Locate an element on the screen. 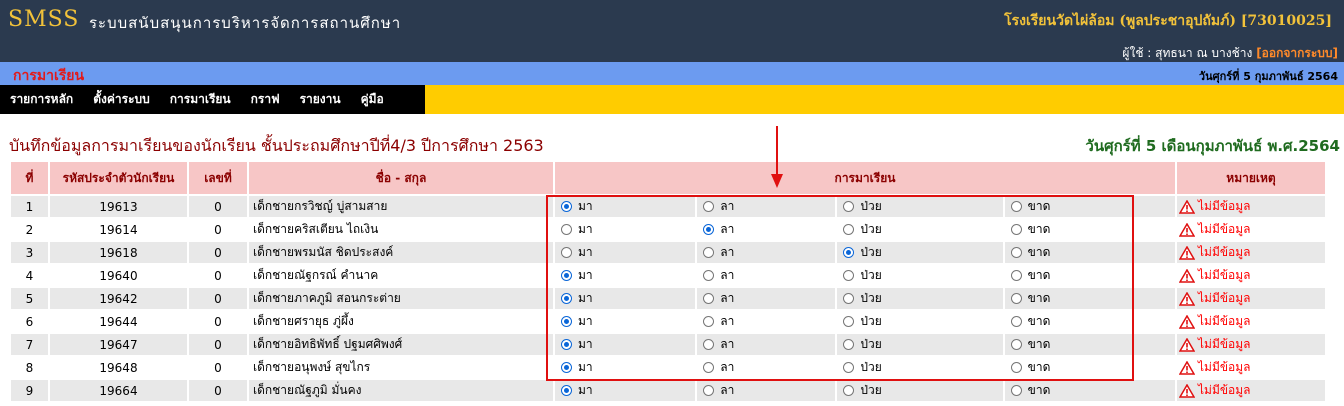 The width and height of the screenshot is (1344, 406). col-no-header: ที่ is located at coordinates (29, 178).